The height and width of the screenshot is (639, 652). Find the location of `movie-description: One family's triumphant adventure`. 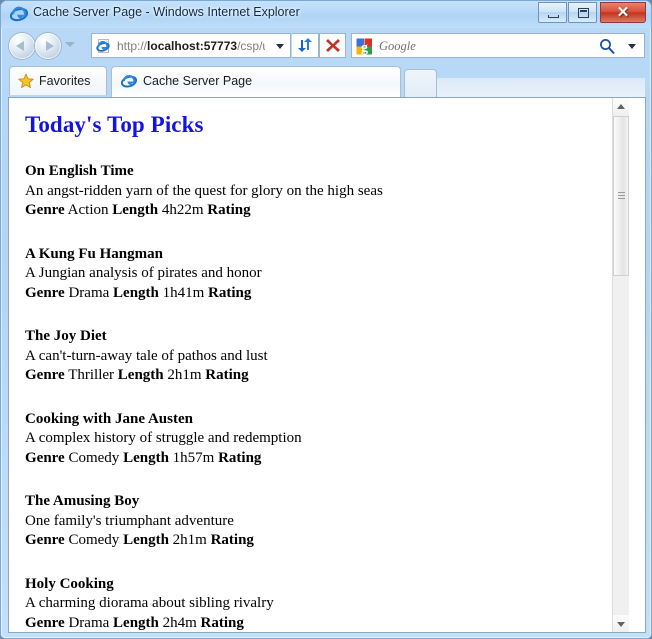

movie-description: One family's triumphant adventure is located at coordinates (129, 520).